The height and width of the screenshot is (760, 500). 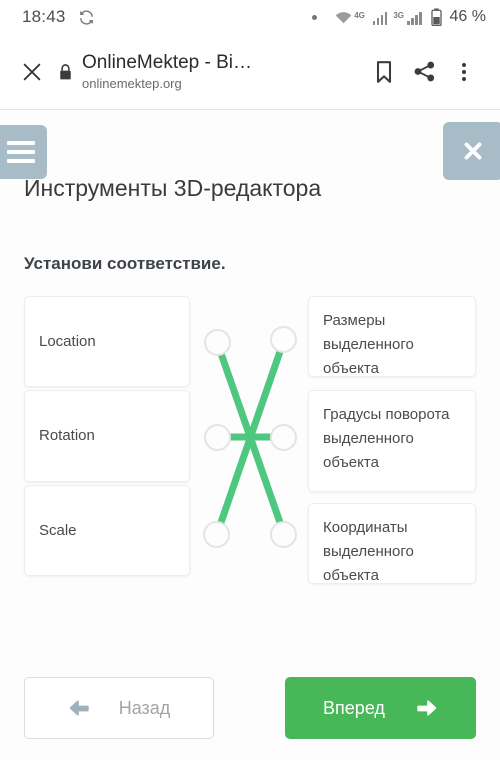 I want to click on battery-percent: 46 %, so click(x=467, y=16).